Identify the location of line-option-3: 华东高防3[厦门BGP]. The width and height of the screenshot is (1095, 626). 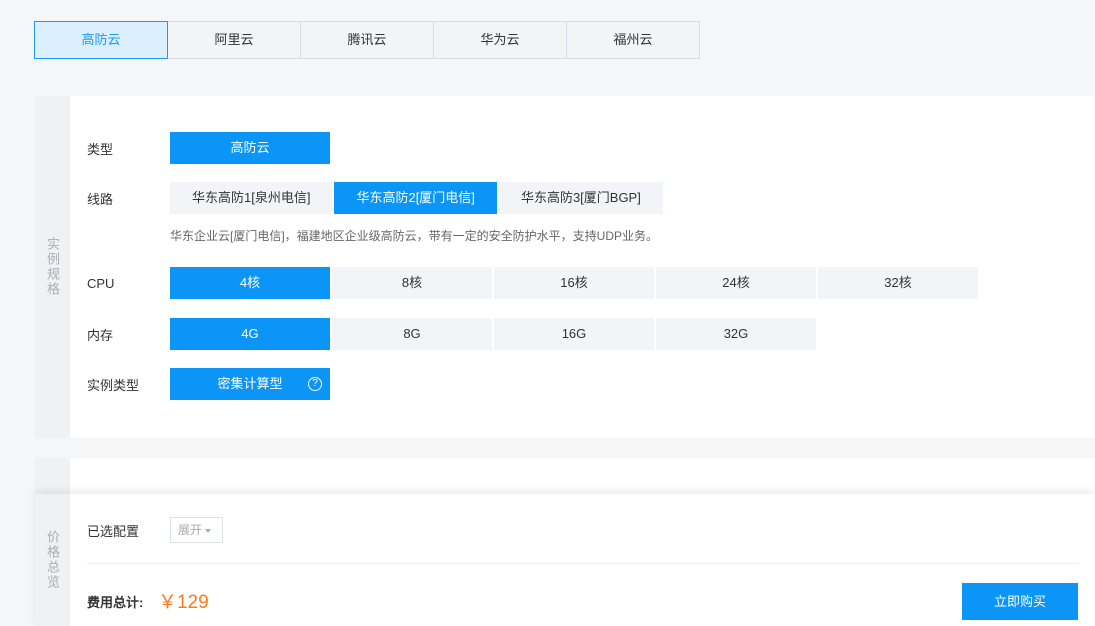
(580, 198).